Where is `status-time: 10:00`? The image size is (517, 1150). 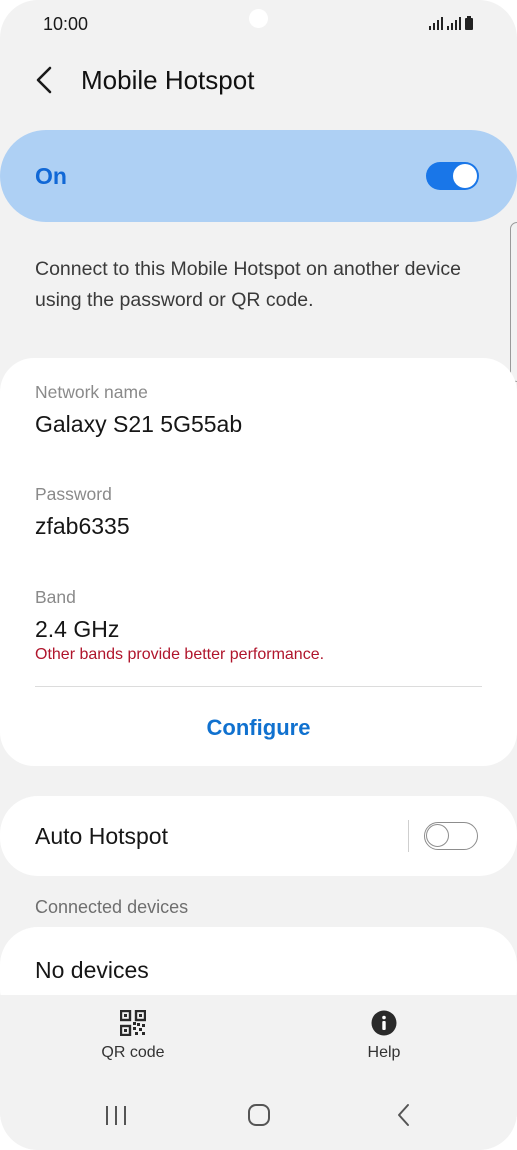 status-time: 10:00 is located at coordinates (66, 24).